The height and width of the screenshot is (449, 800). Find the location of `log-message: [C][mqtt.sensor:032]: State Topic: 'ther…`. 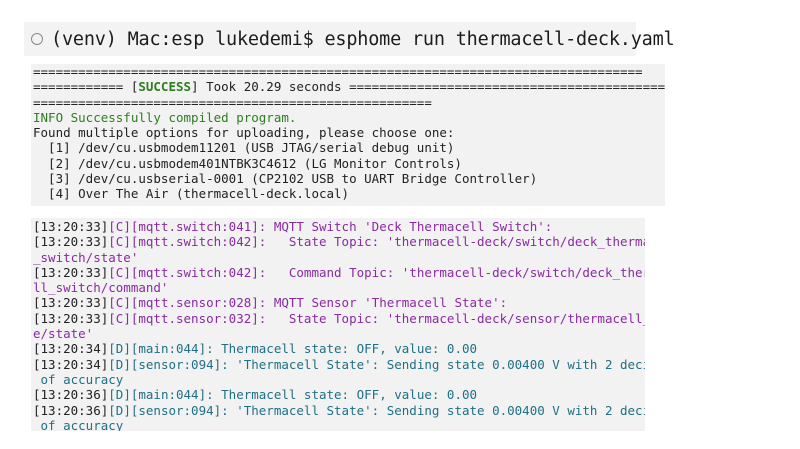

log-message: [C][mqtt.sensor:032]: State Topic: 'ther… is located at coordinates (376, 318).